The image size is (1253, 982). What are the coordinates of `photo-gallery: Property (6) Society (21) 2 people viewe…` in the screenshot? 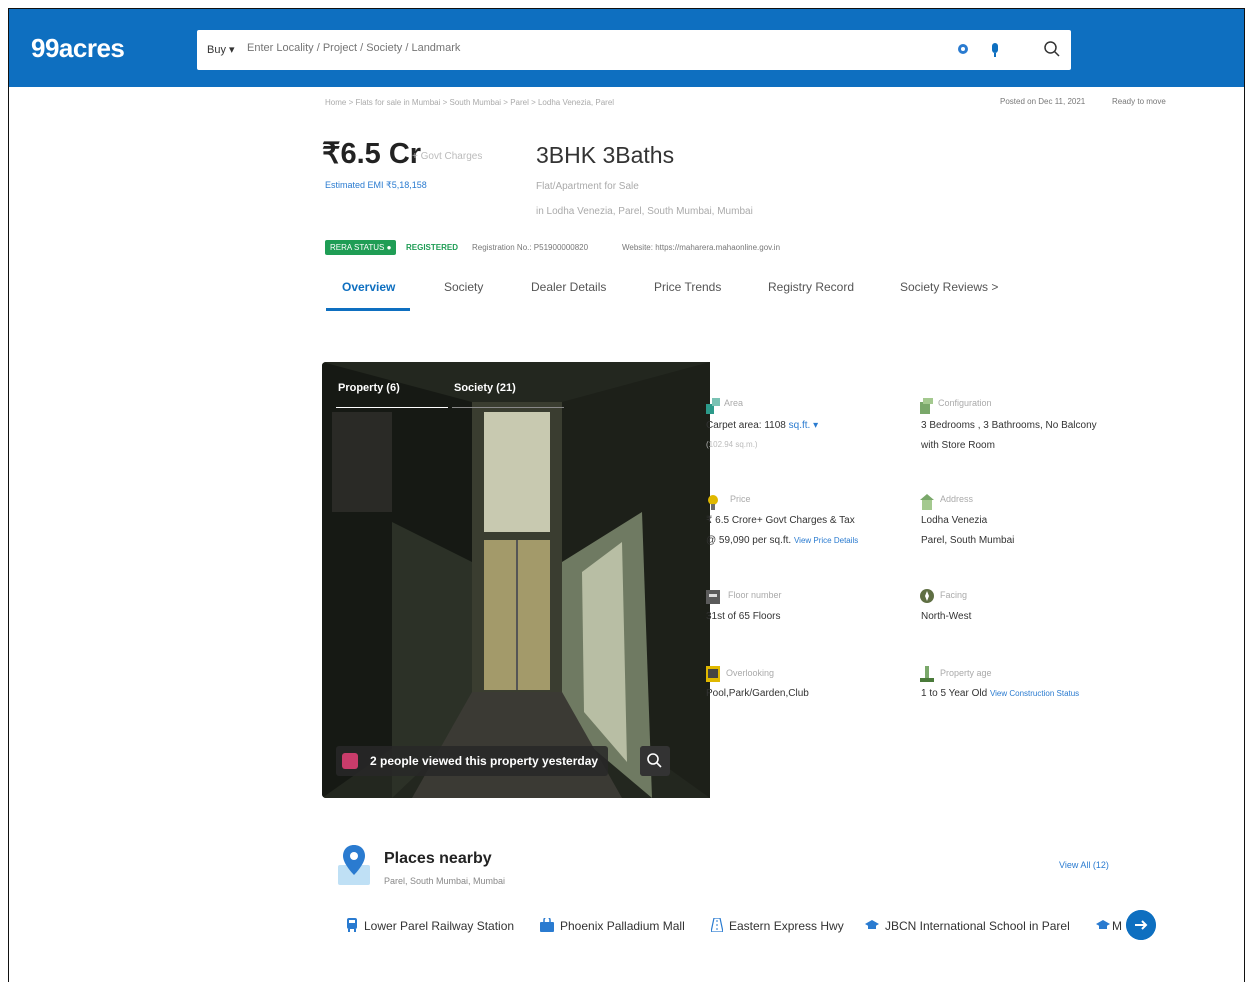 It's located at (516, 580).